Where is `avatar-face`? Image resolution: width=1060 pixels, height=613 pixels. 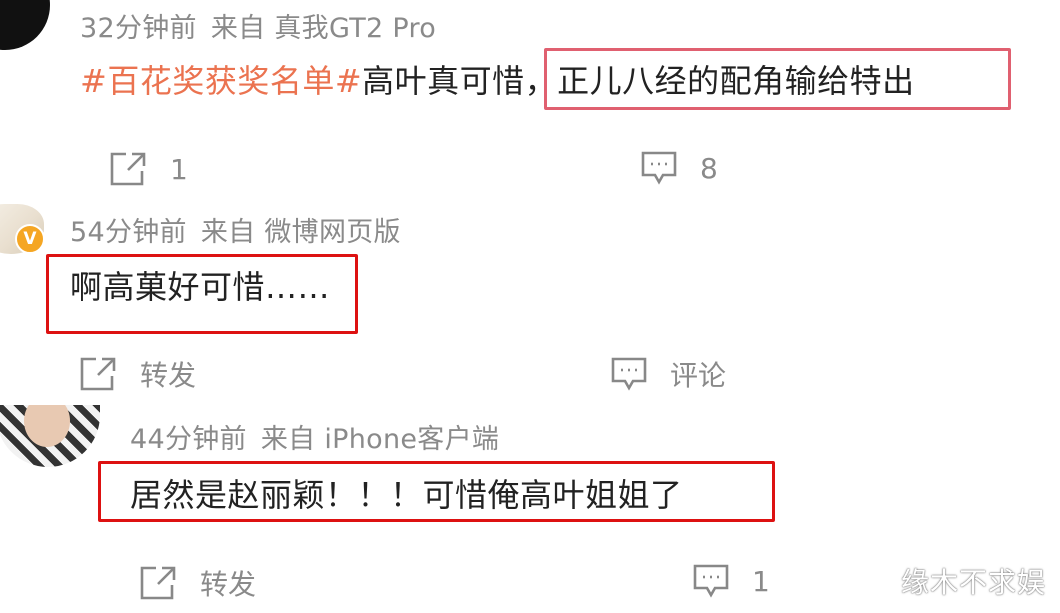
avatar-face is located at coordinates (47, 426).